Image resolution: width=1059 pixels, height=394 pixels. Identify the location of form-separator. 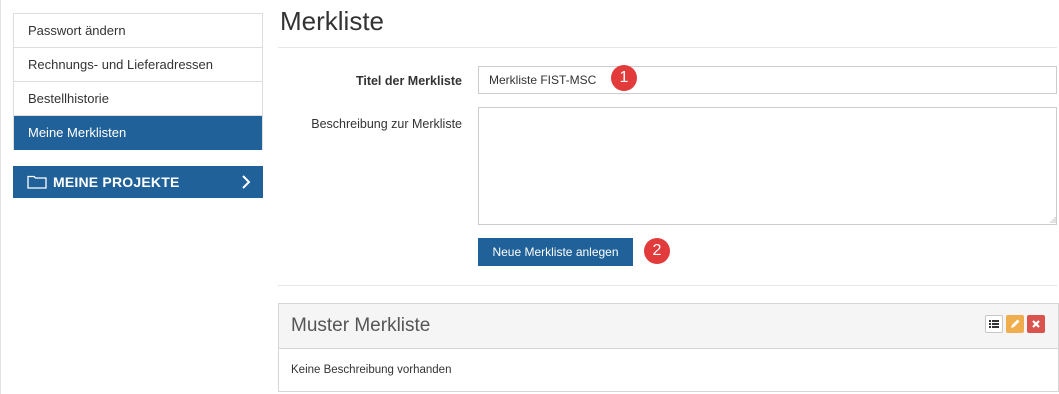
(667, 285).